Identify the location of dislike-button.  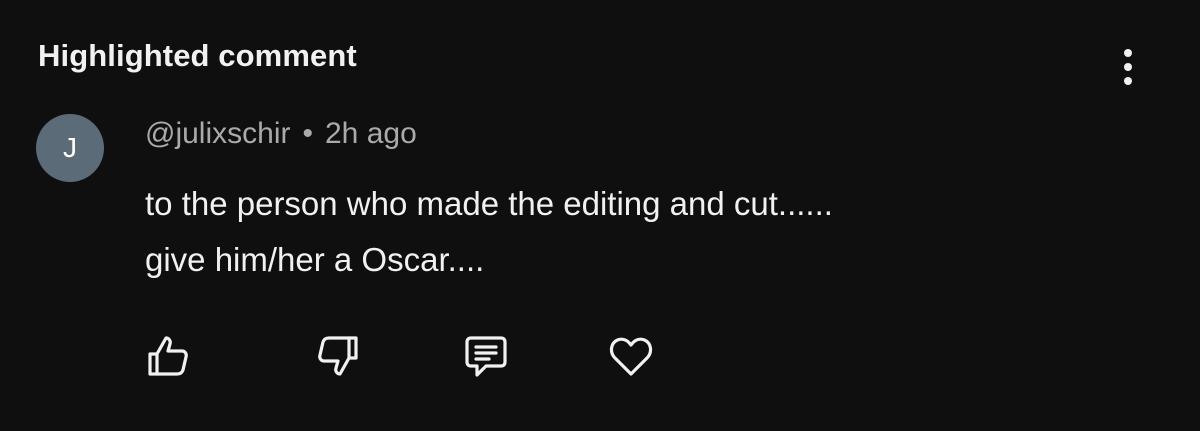
(338, 356).